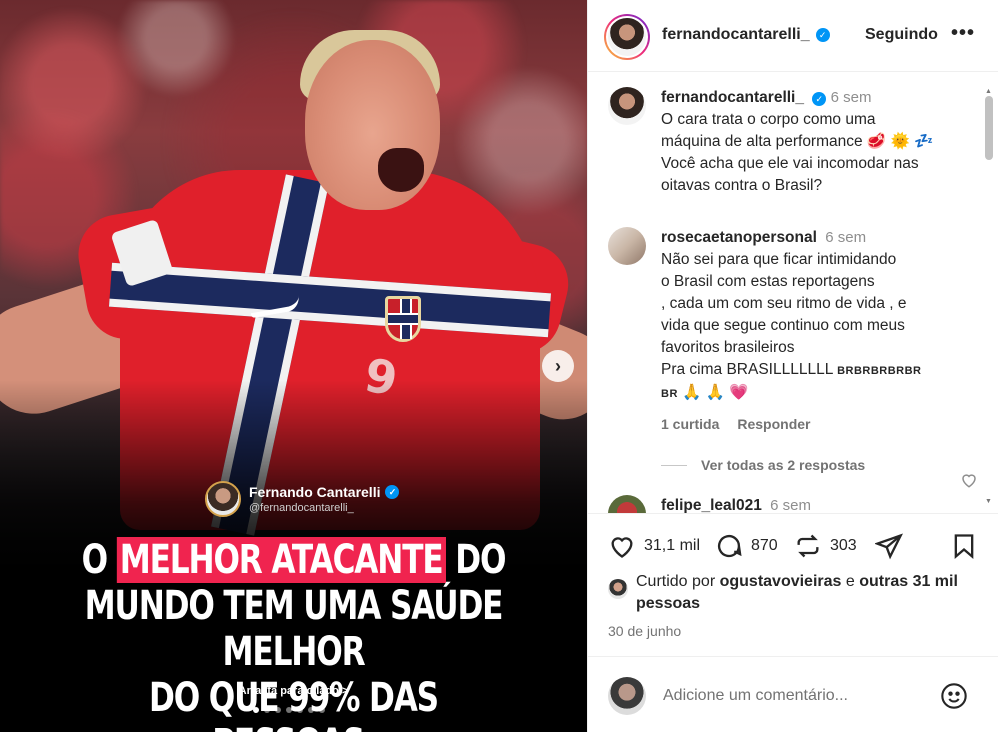  Describe the element at coordinates (223, 499) in the screenshot. I see `overlay-author-avatar` at that location.